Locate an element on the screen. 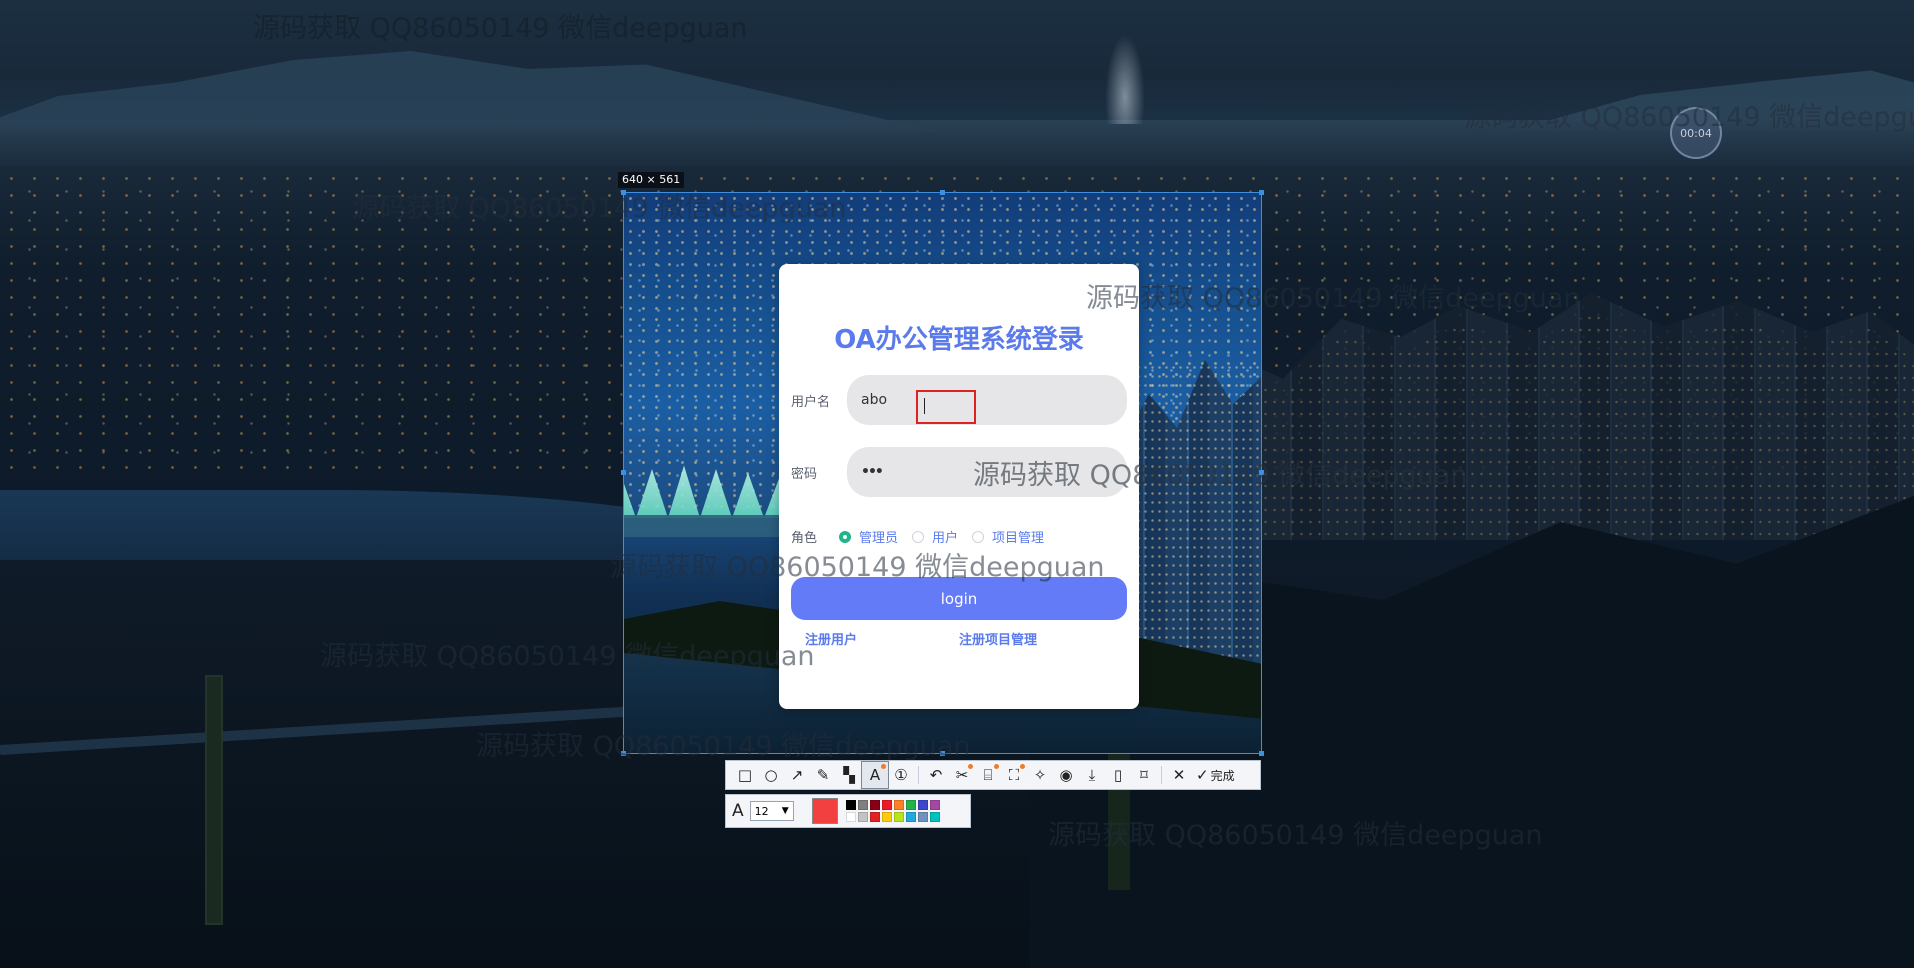  ocr-icon: ⌸ is located at coordinates (988, 775).